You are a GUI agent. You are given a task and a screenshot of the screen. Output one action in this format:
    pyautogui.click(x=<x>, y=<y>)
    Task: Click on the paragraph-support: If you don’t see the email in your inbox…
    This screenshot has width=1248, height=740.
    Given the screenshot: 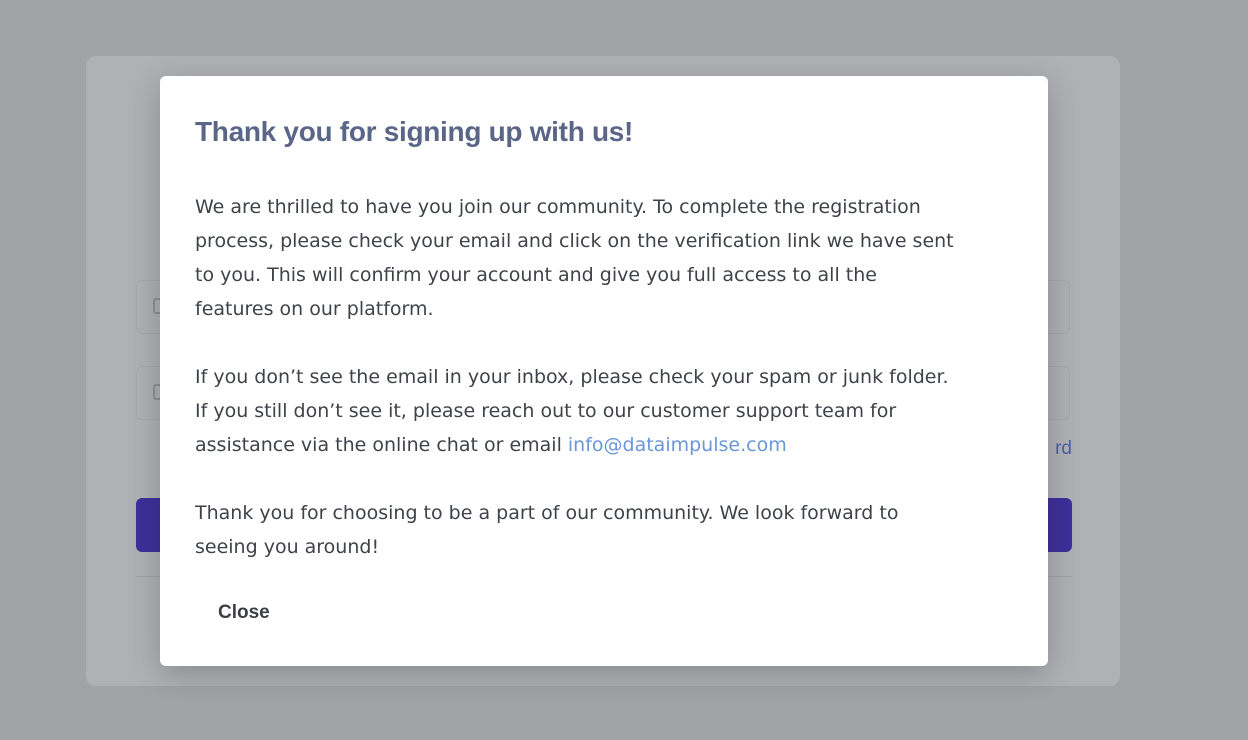 What is the action you would take?
    pyautogui.click(x=610, y=411)
    